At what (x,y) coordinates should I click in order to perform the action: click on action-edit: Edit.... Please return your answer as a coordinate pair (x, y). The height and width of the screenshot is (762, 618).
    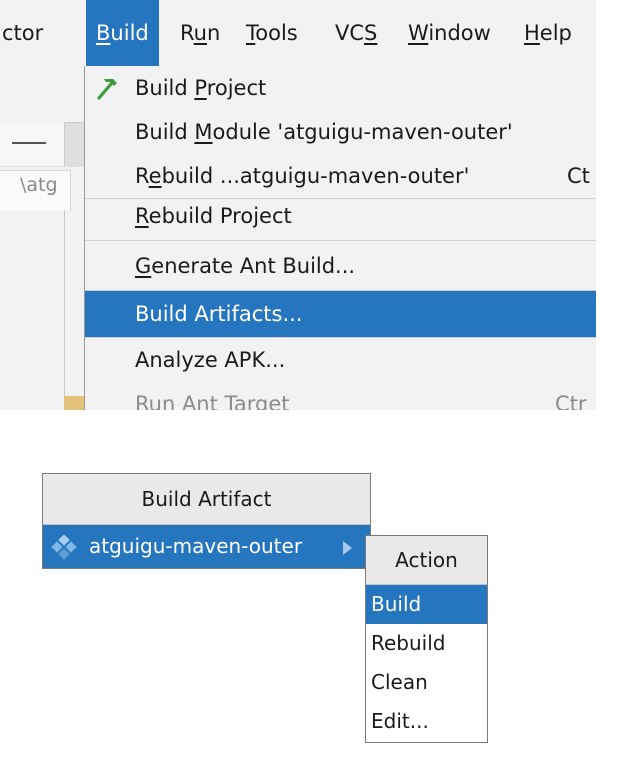
    Looking at the image, I should click on (426, 721).